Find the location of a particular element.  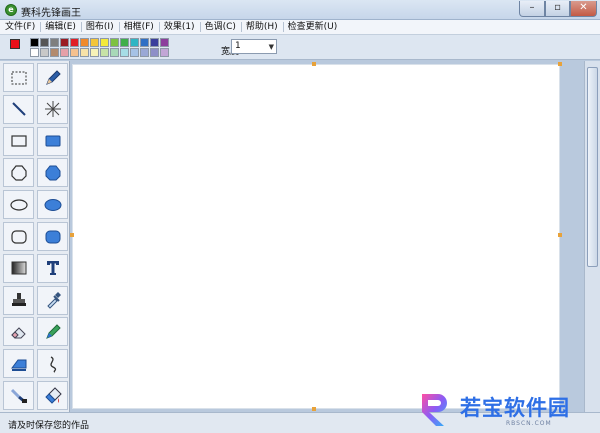

title-bar: e 赛科先锋画王 – ▫ ✕ is located at coordinates (300, 10).